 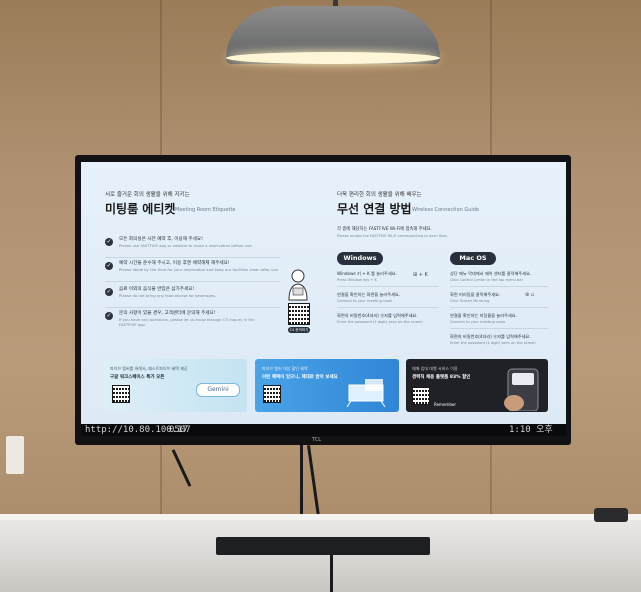 What do you see at coordinates (491, 273) in the screenshot?
I see `mac-step: 상단 메뉴 막대에서 제어 센터를 클릭해주세요.` at bounding box center [491, 273].